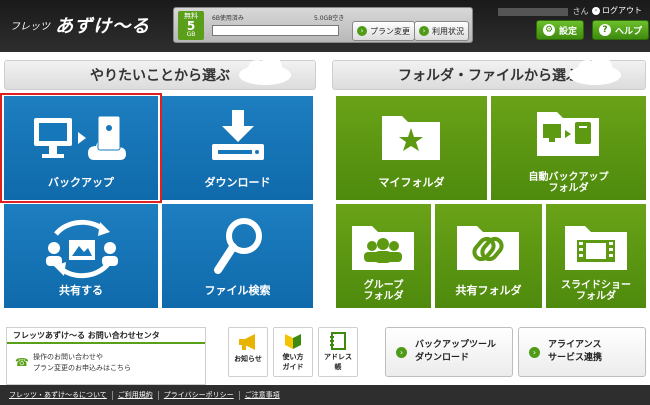 This screenshot has width=650, height=405. Describe the element at coordinates (568, 183) in the screenshot. I see `auto-backup-folder-tile-label: 自動バックアップ フォルダ` at that location.